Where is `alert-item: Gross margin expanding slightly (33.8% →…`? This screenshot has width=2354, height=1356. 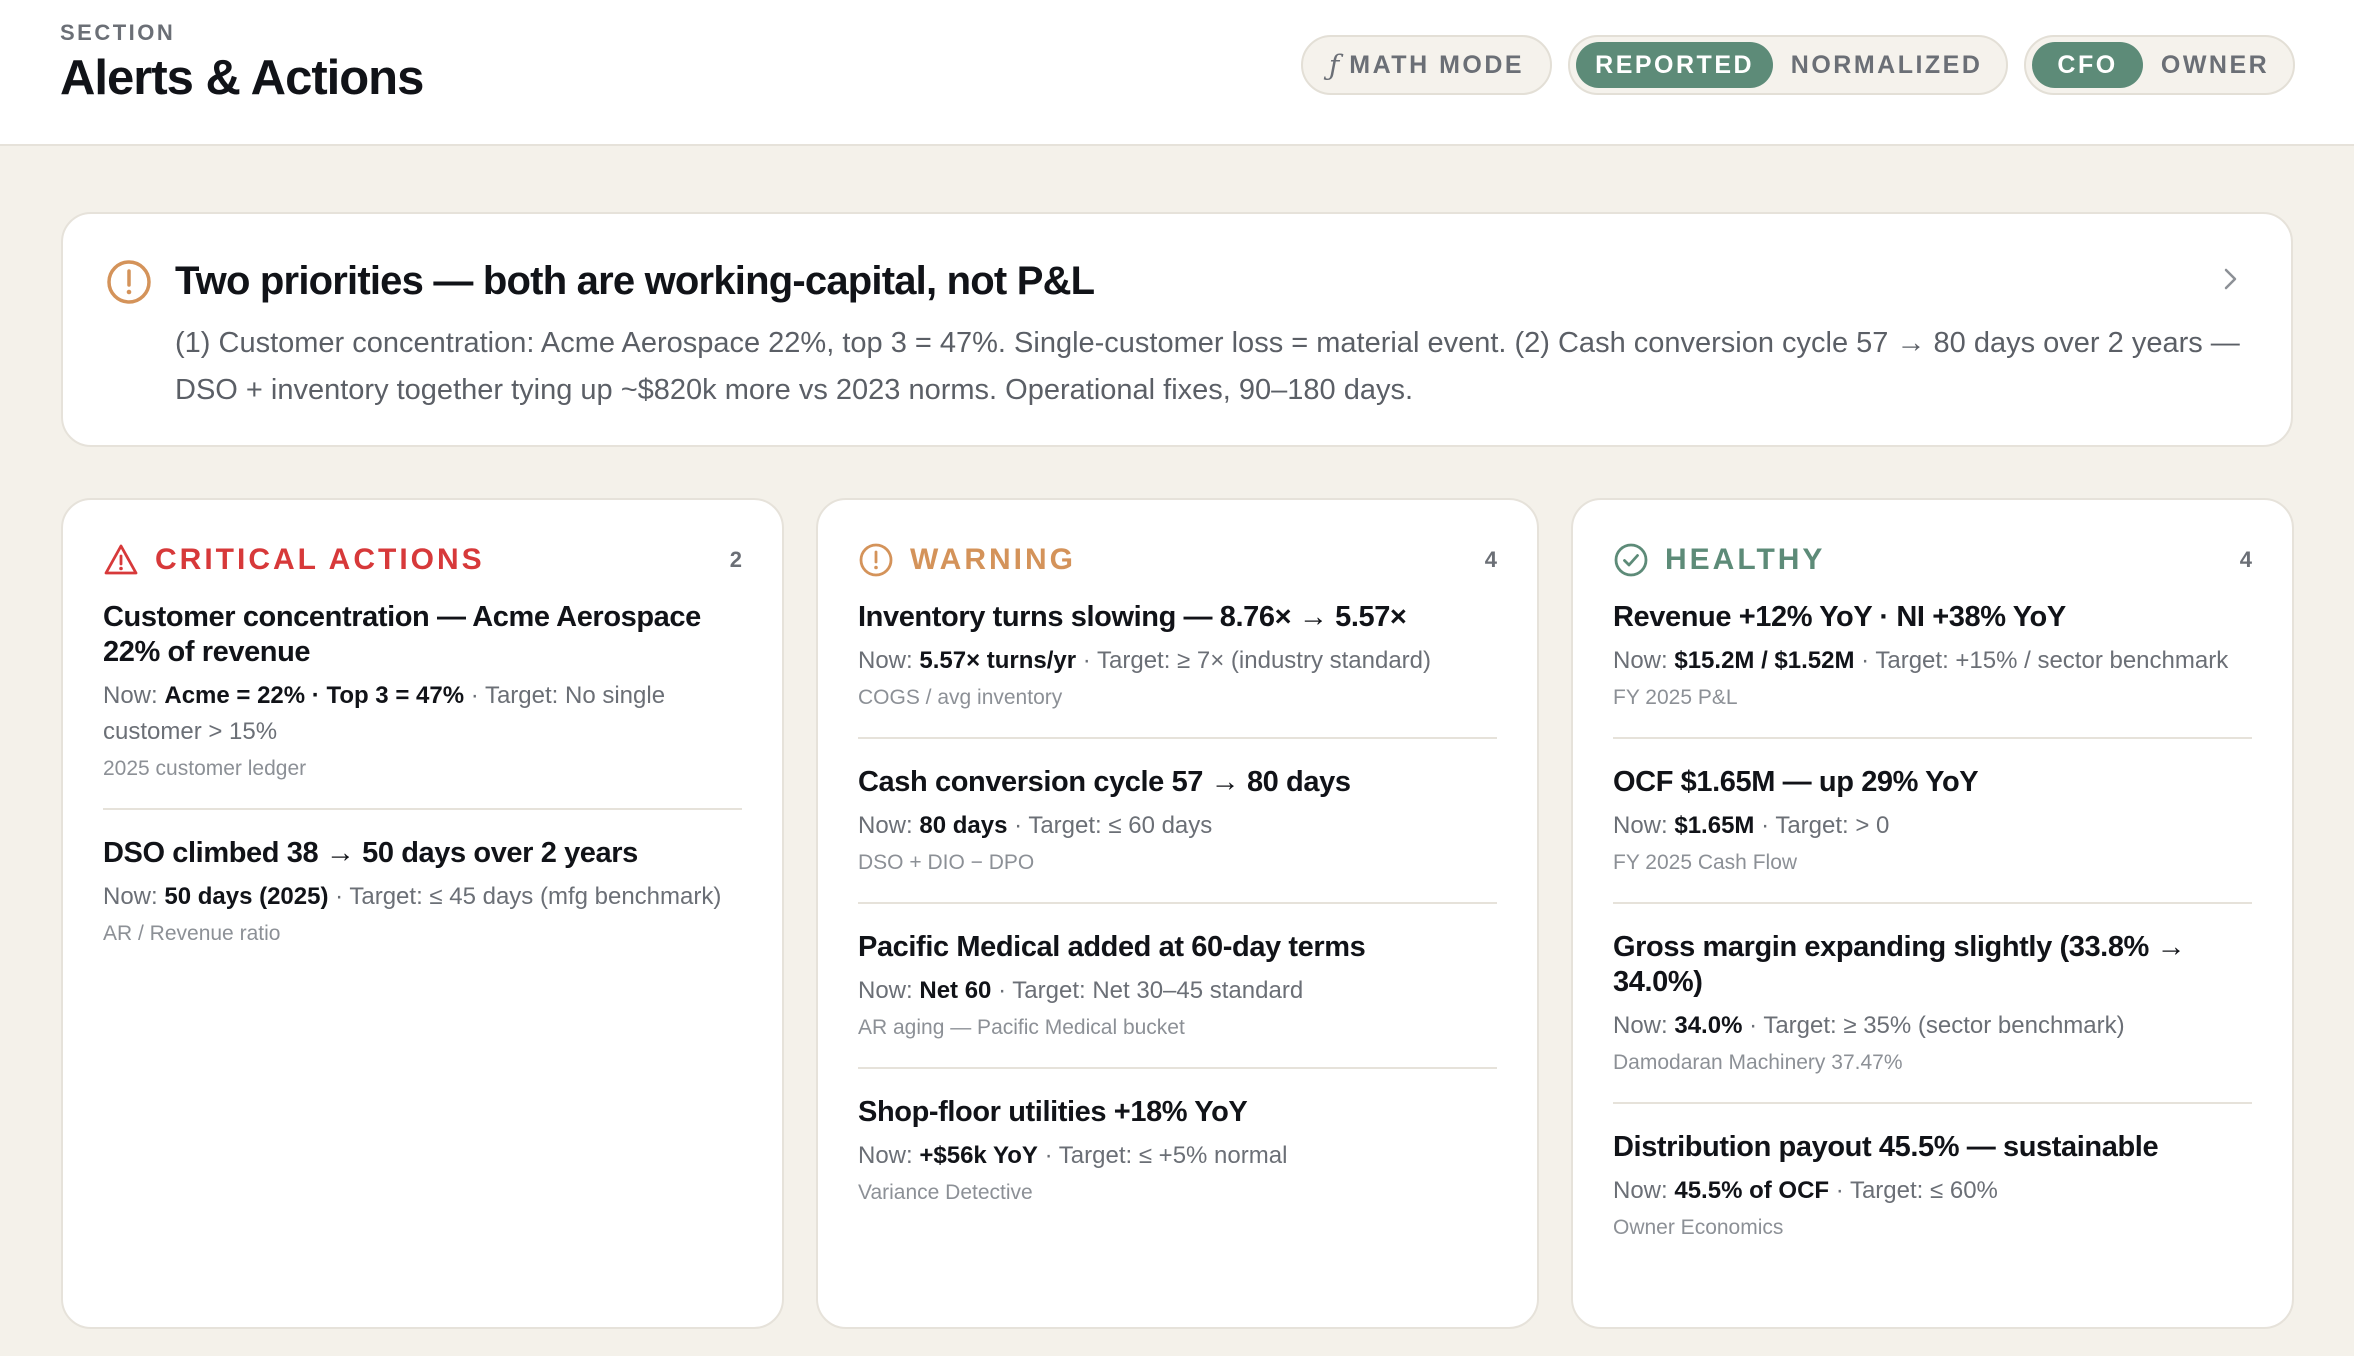
alert-item: Gross margin expanding slightly (33.8% →… is located at coordinates (1932, 1017).